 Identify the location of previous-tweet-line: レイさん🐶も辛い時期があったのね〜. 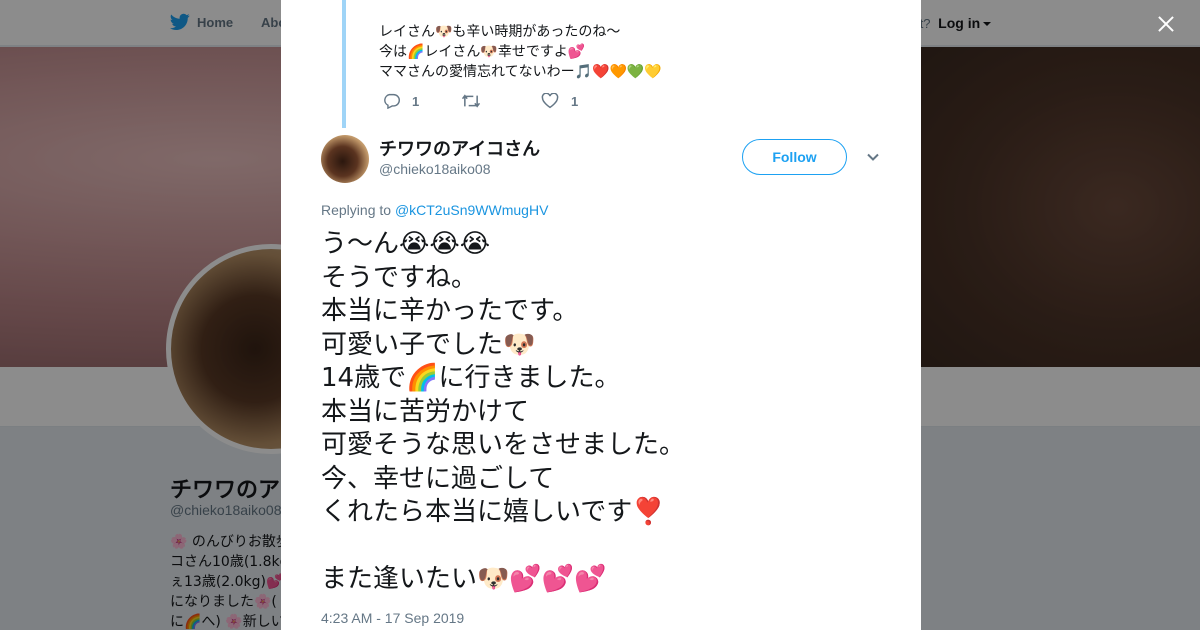
(500, 32).